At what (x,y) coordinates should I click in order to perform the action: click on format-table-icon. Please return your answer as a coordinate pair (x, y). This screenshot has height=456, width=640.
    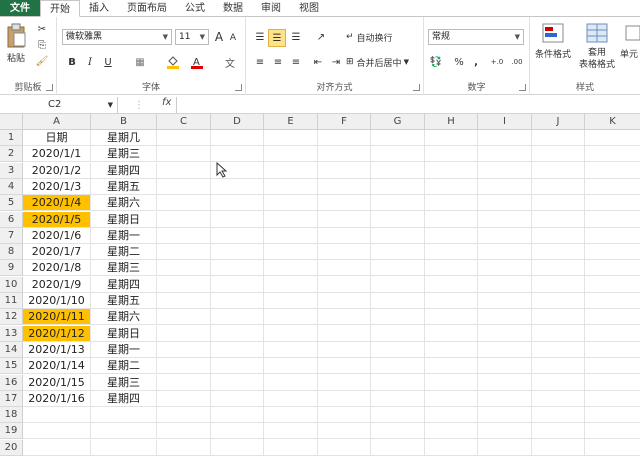
    Looking at the image, I should click on (597, 33).